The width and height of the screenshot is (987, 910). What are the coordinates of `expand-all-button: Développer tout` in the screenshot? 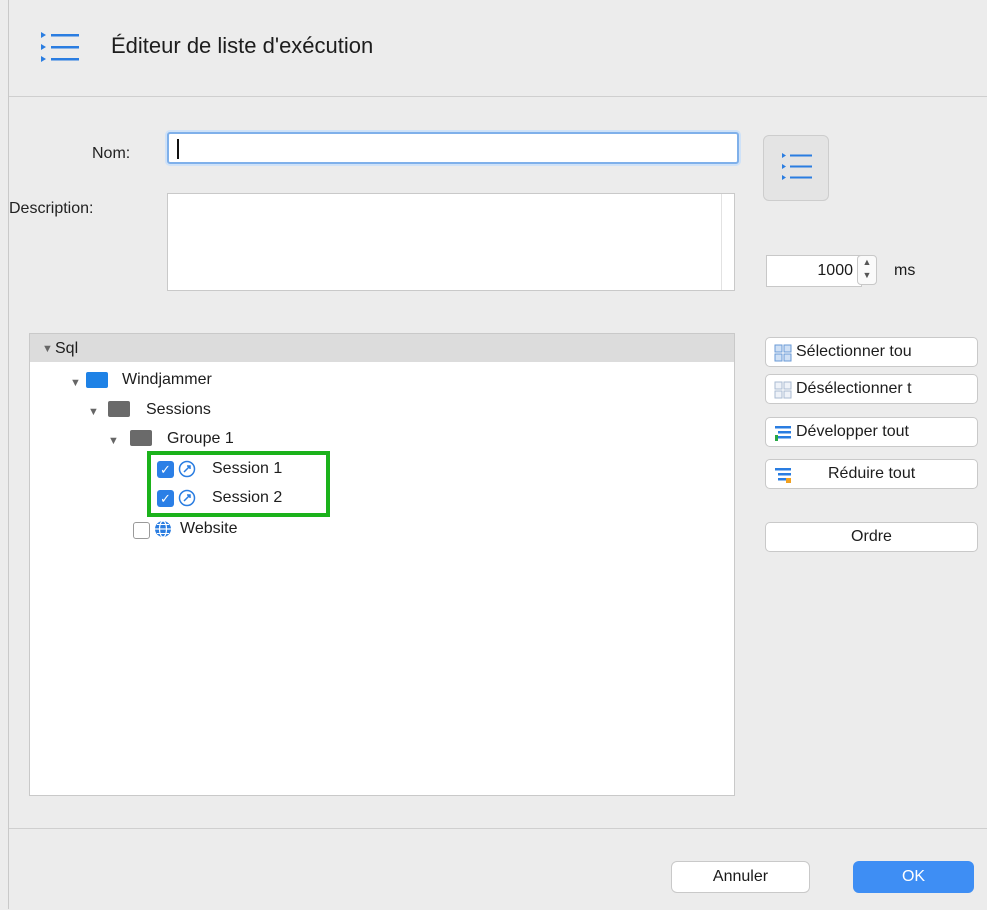 It's located at (871, 432).